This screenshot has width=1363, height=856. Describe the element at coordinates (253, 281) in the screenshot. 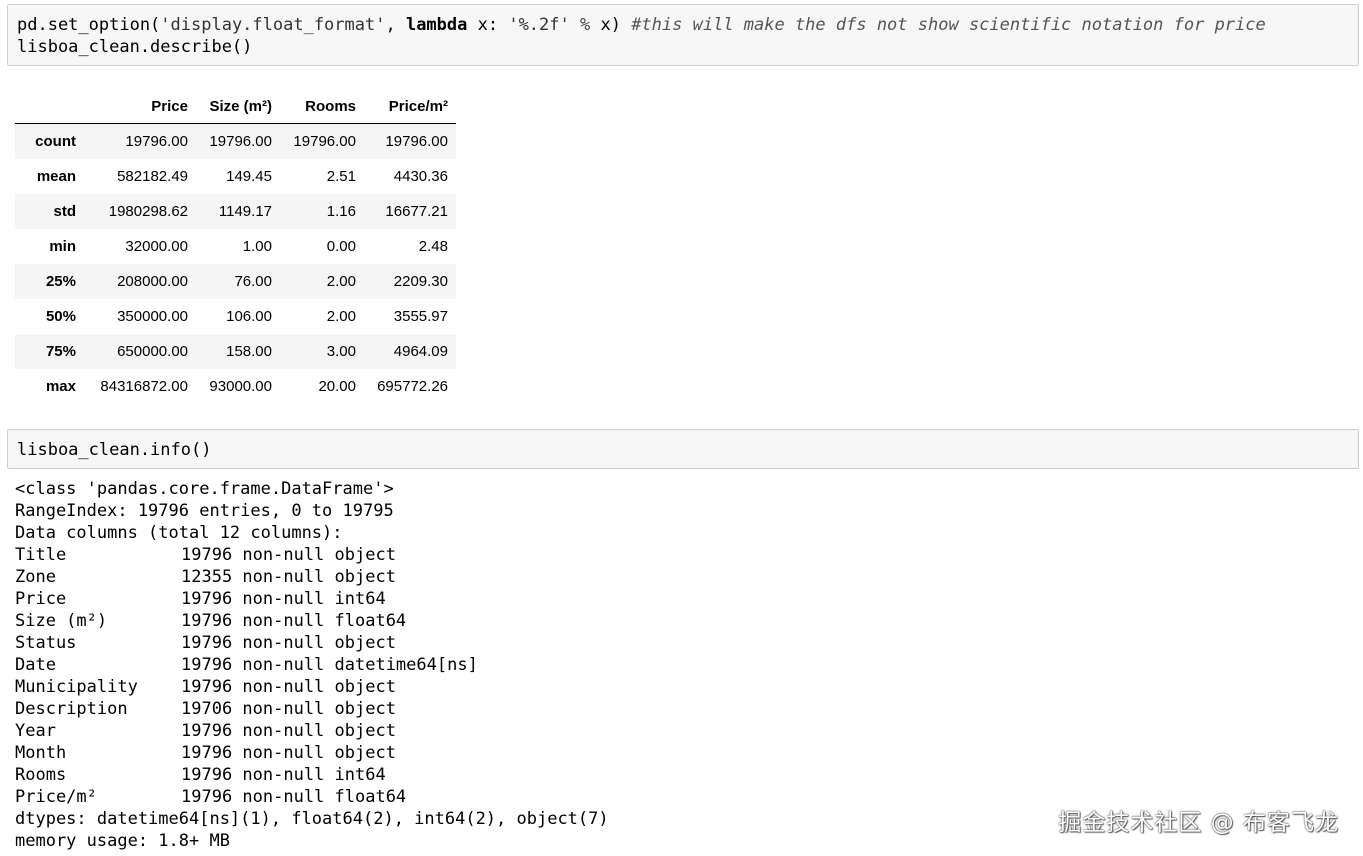

I see `table-cell: 76.00` at that location.